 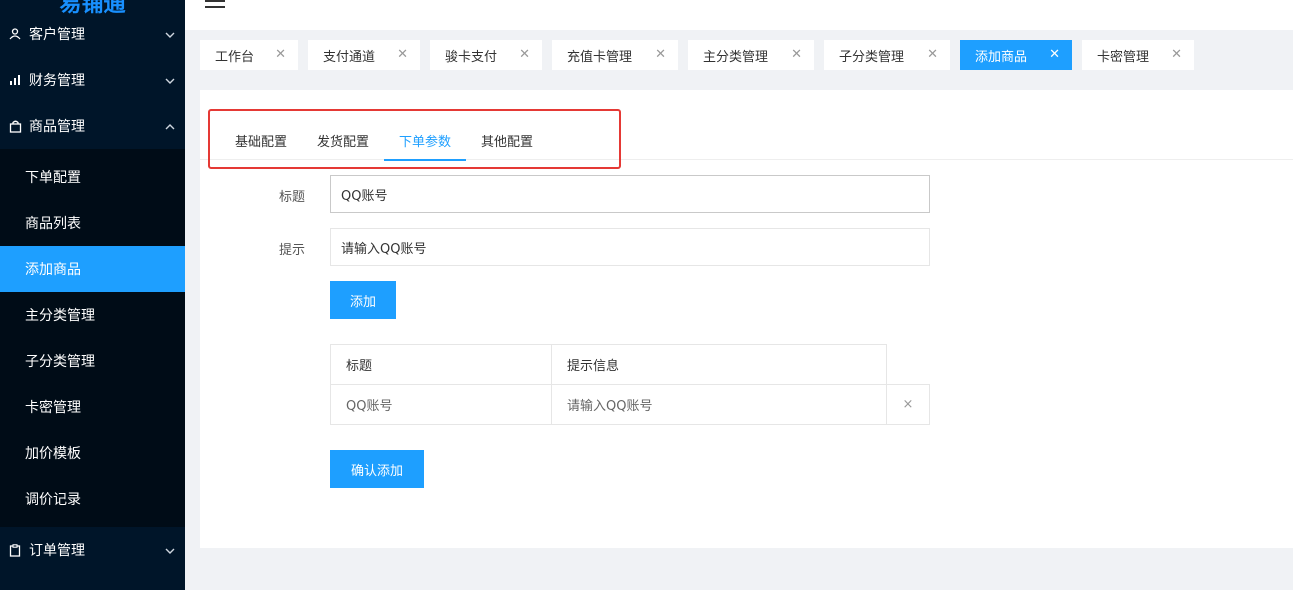 I want to click on sidebar-subitem-markup-template: 加价模板, so click(x=92, y=453).